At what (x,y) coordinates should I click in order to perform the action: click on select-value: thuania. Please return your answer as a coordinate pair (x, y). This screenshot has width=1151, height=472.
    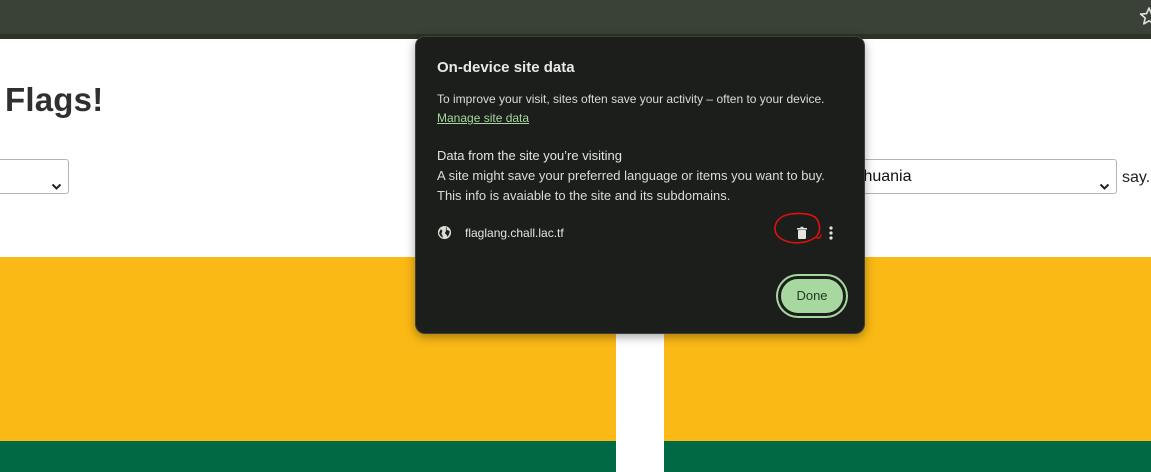
    Looking at the image, I should click on (885, 176).